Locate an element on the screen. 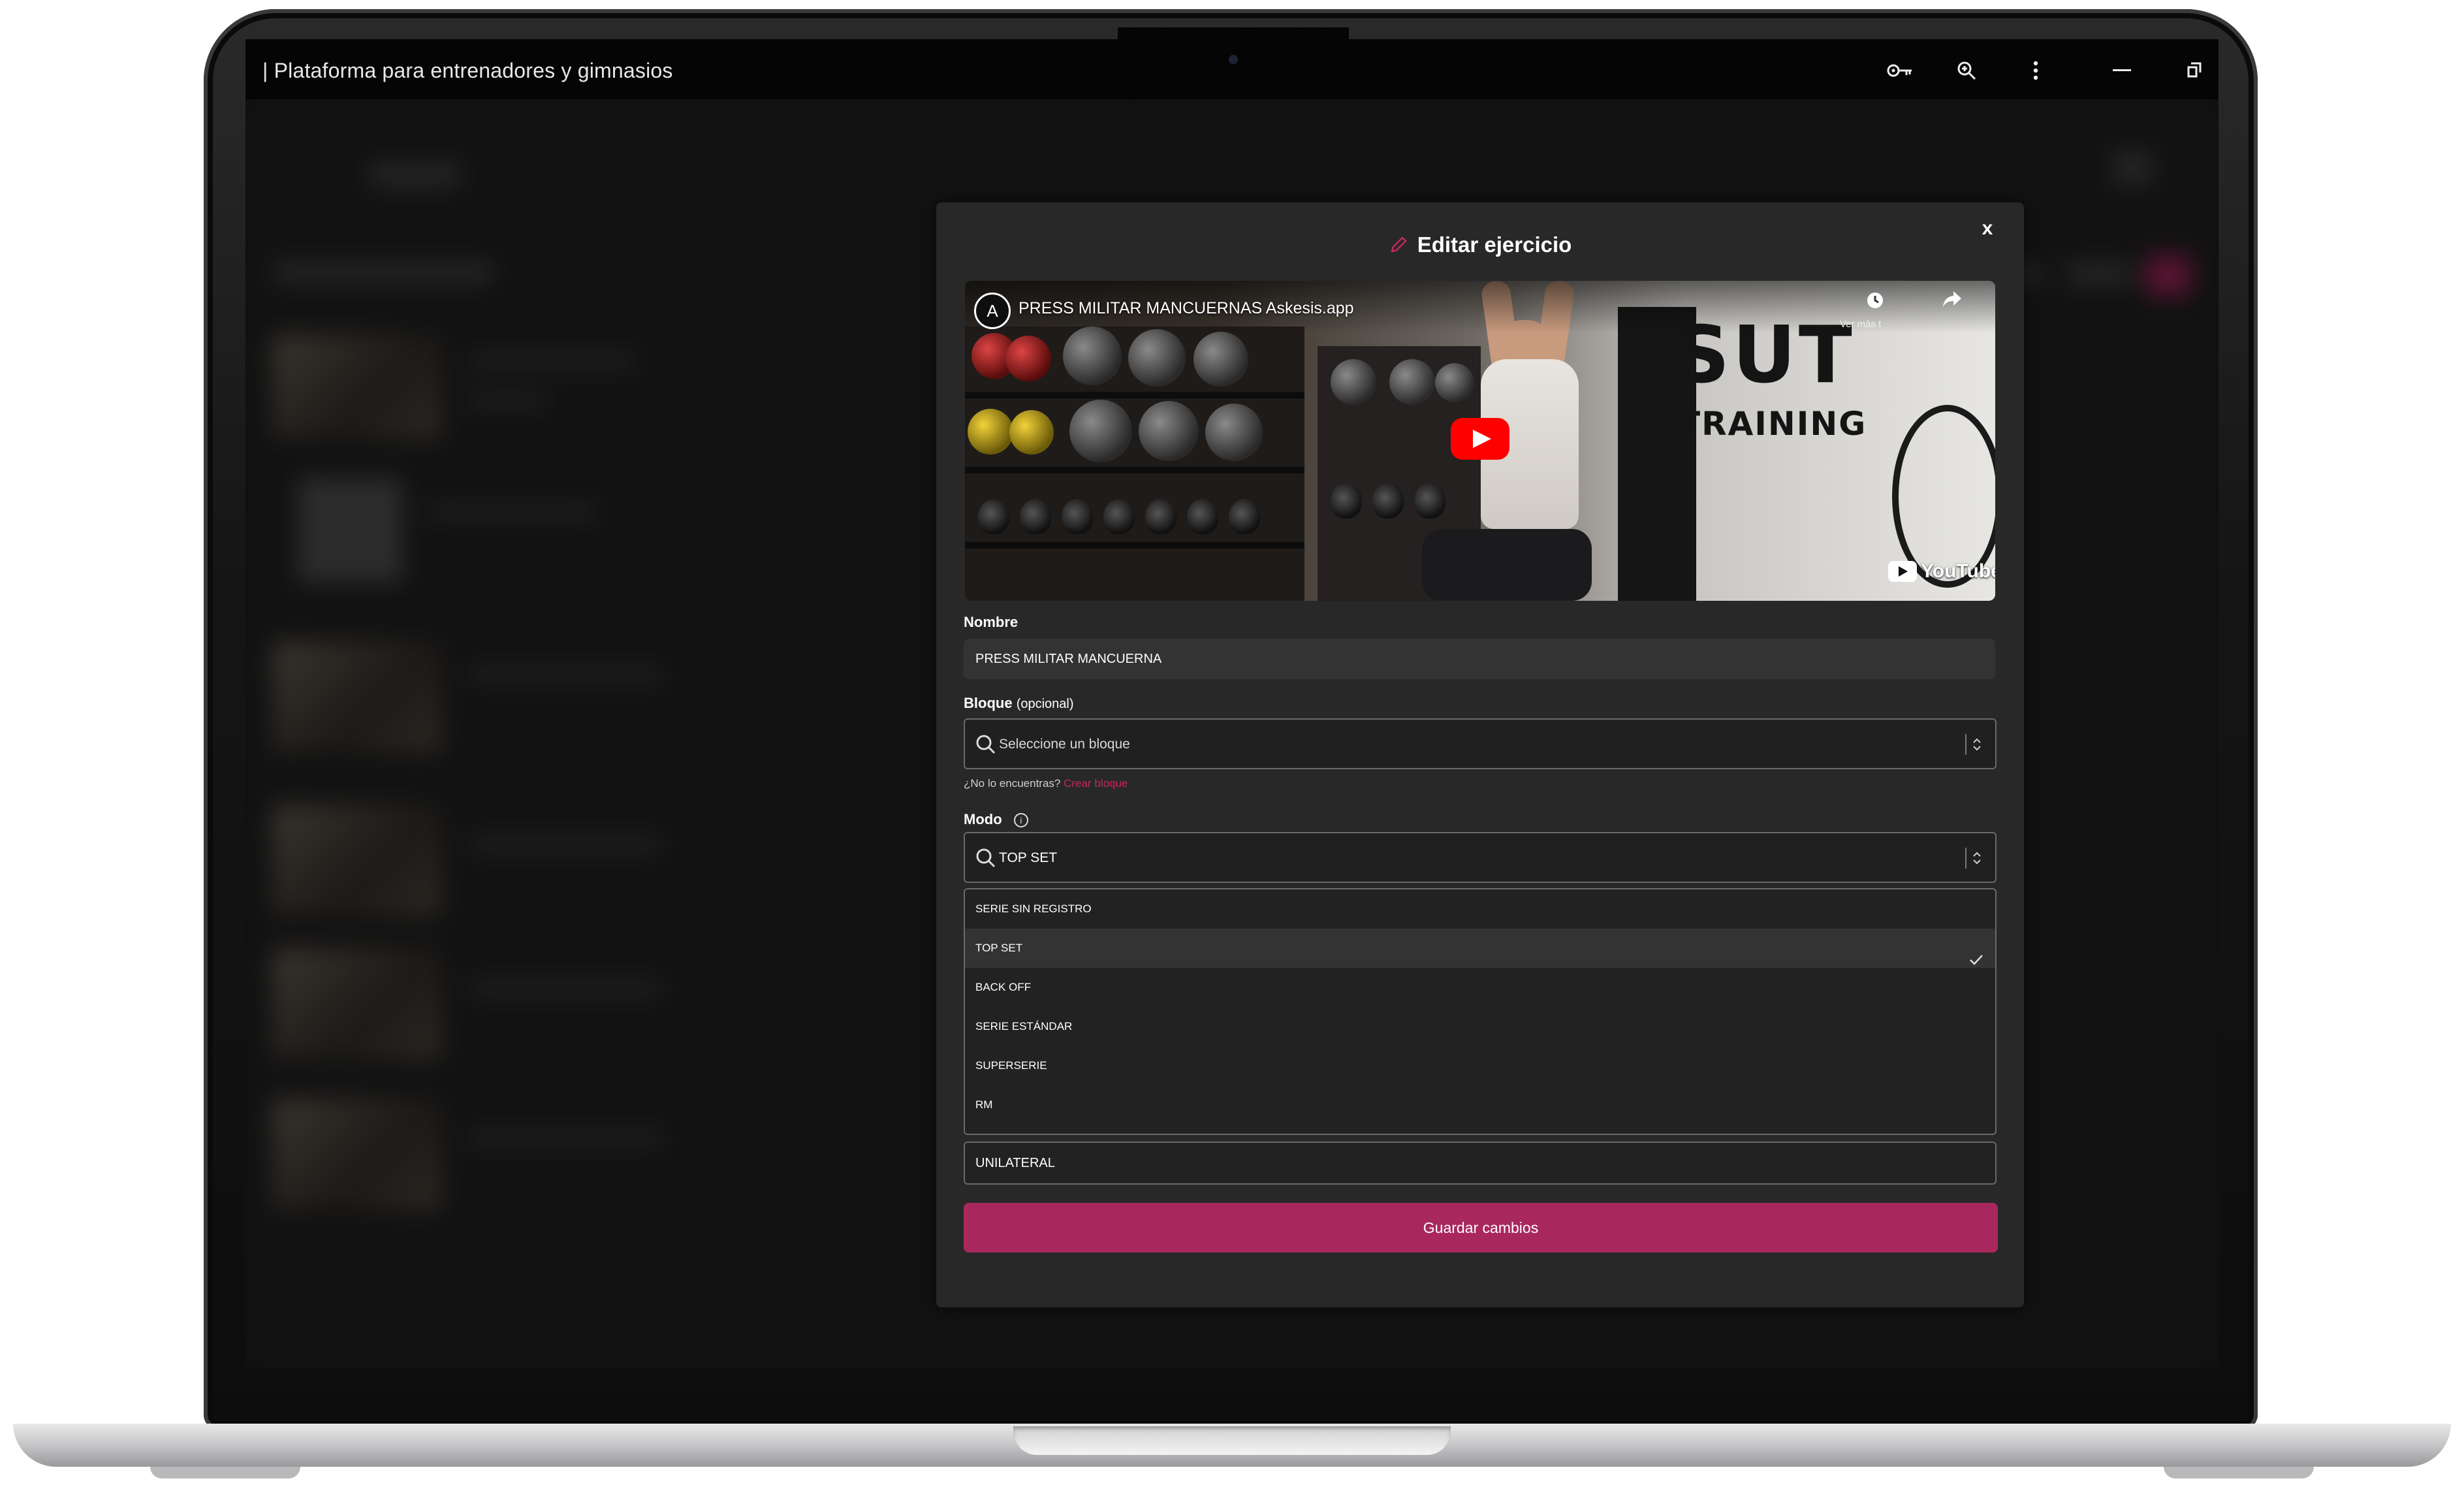 The width and height of the screenshot is (2464, 1502). block-optional-label: (opcional) is located at coordinates (1045, 704).